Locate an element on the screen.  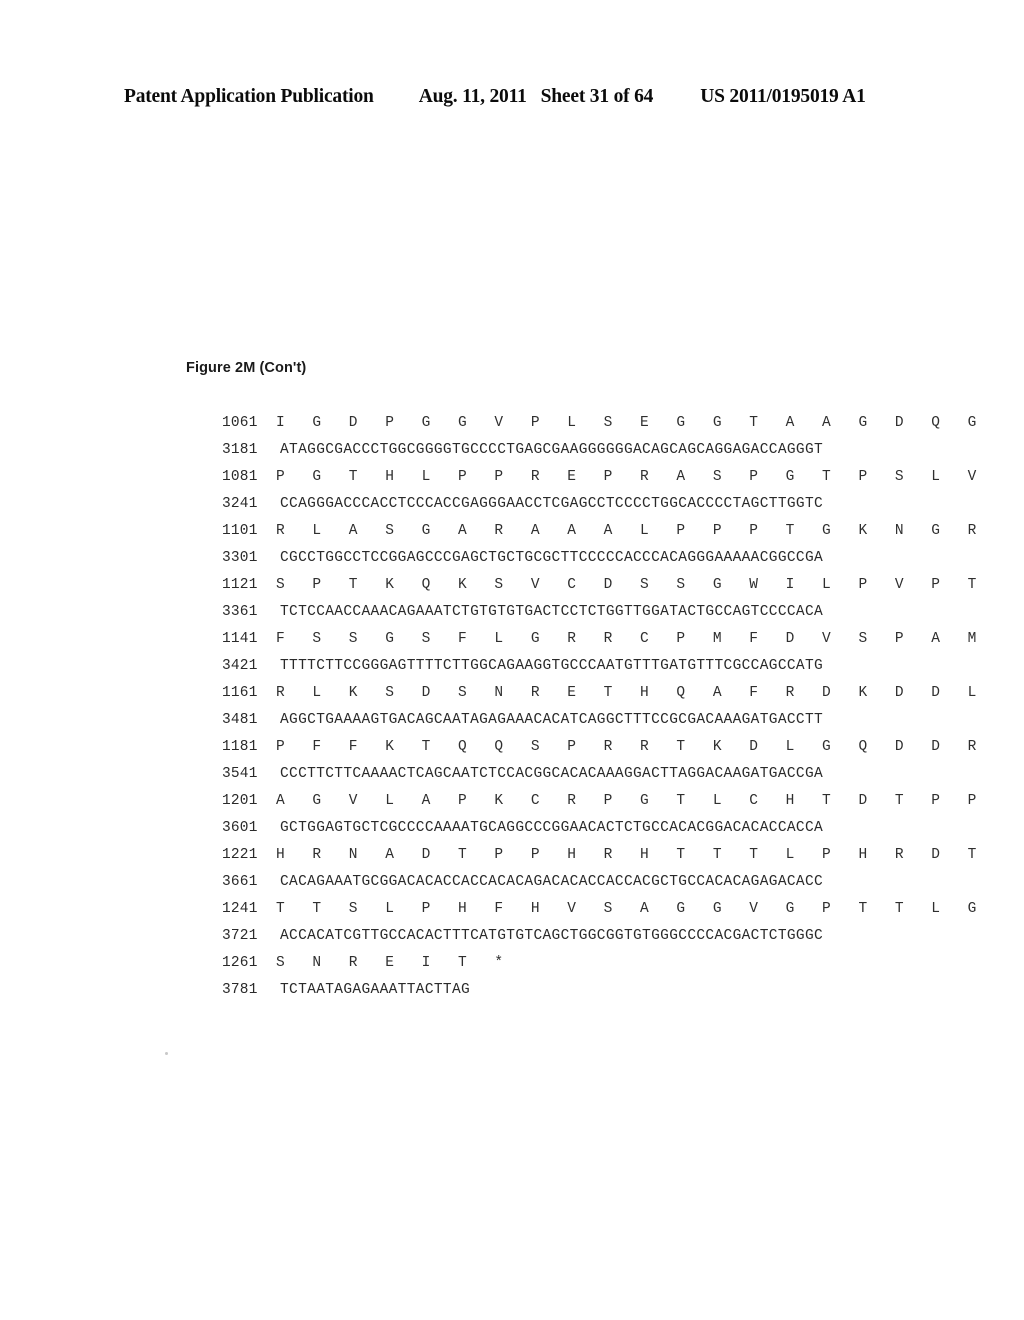
sequence-position-number: 3661 is located at coordinates (240, 882).